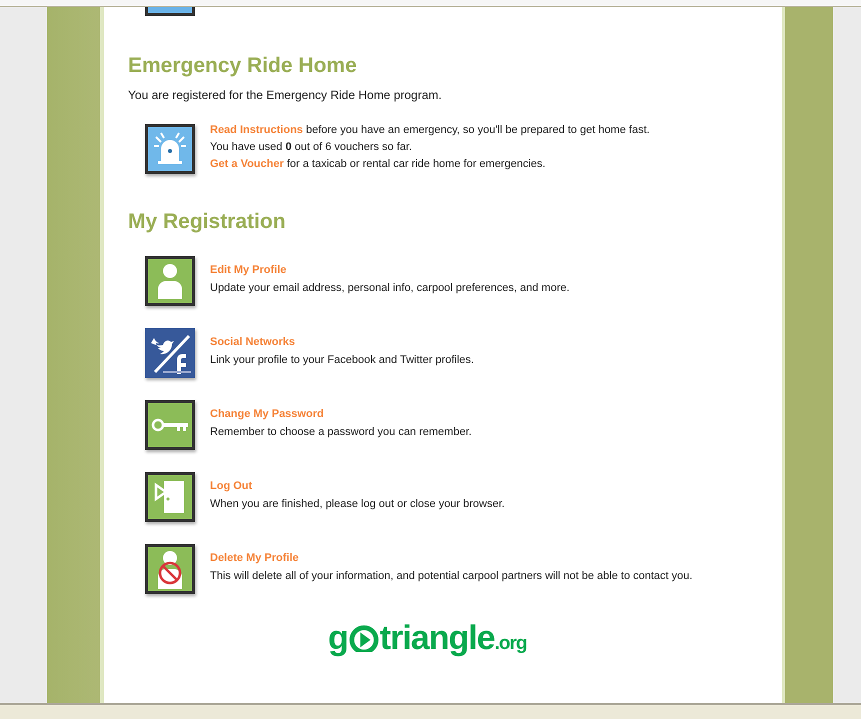  Describe the element at coordinates (390, 270) in the screenshot. I see `link: Edit My Profile` at that location.